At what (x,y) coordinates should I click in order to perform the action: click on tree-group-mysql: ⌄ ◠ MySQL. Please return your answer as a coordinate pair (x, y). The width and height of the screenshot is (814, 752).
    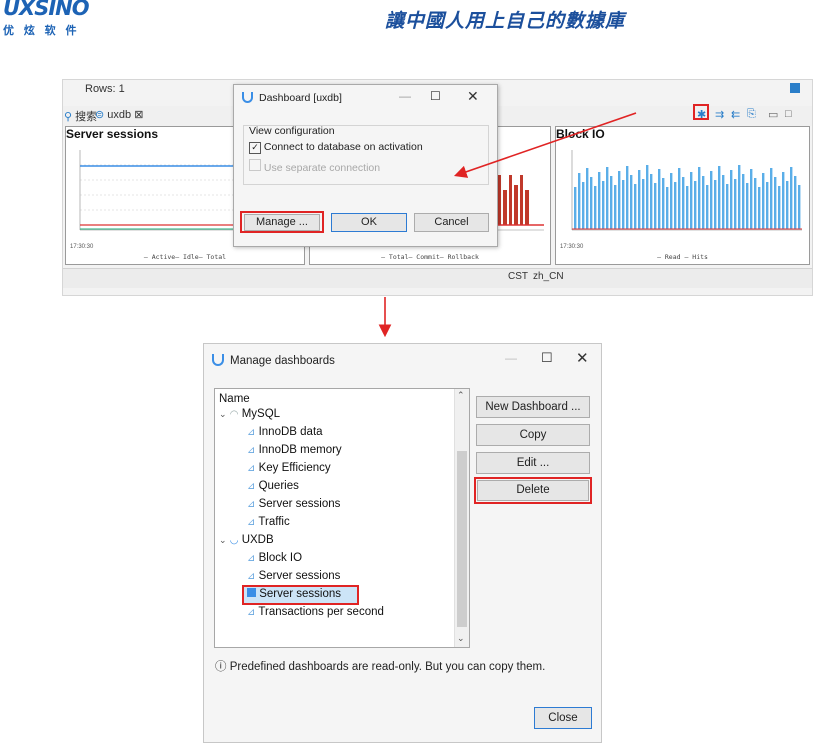
    Looking at the image, I should click on (249, 414).